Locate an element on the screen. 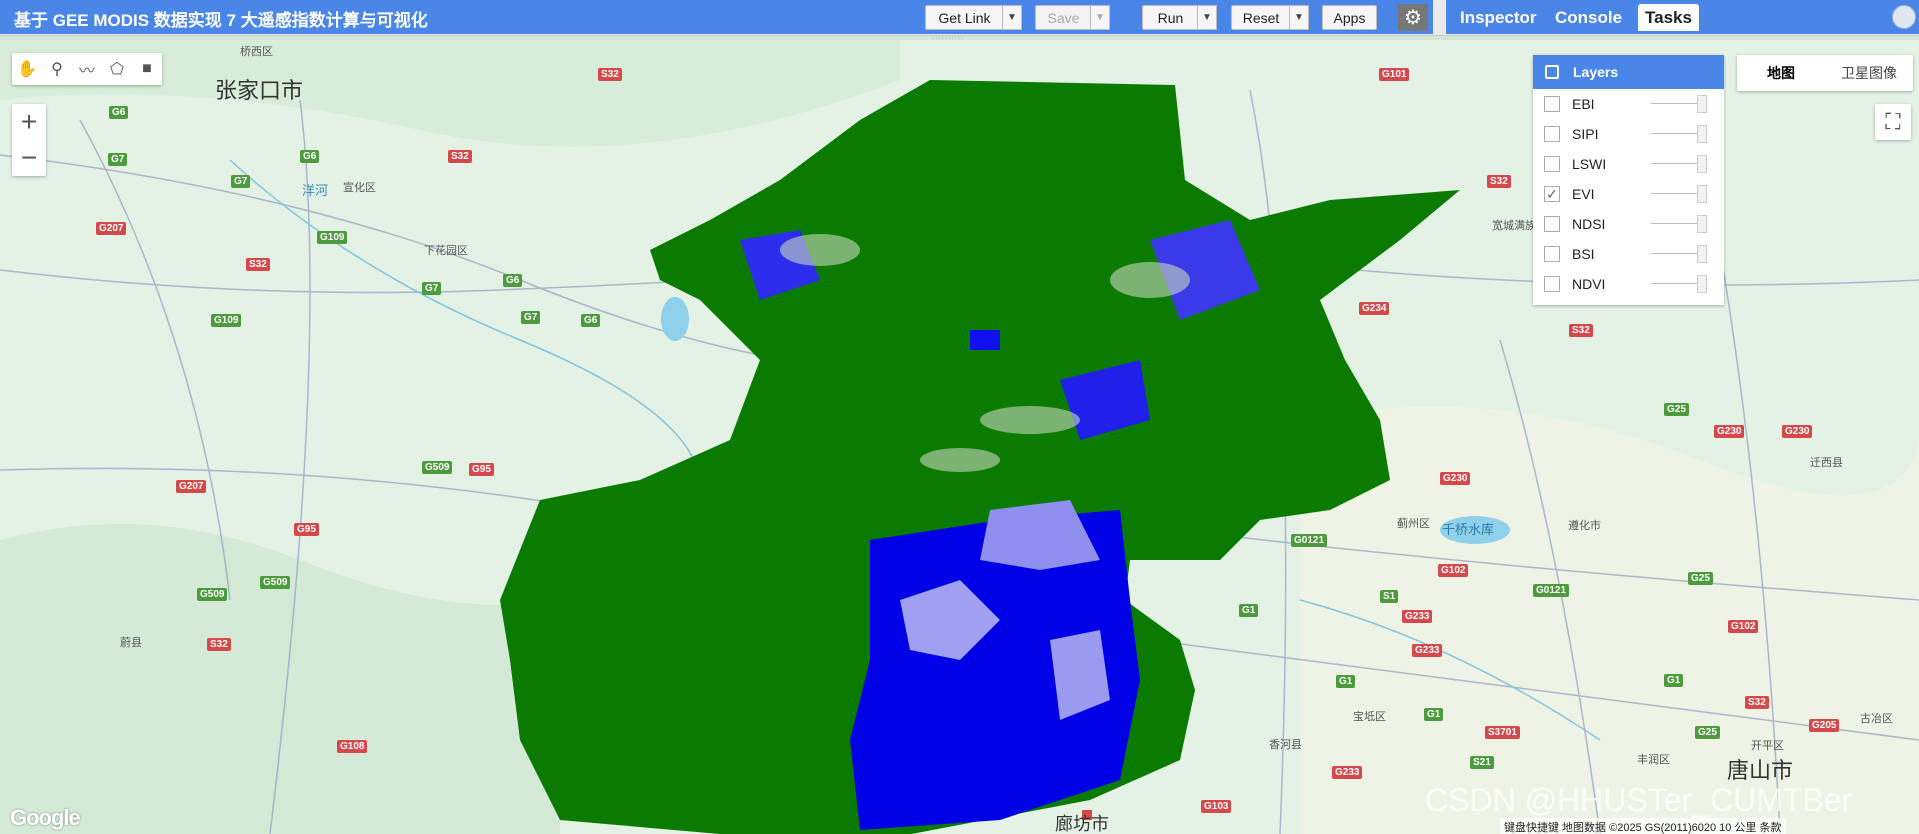  tab-tasks: Tasks is located at coordinates (1668, 17).